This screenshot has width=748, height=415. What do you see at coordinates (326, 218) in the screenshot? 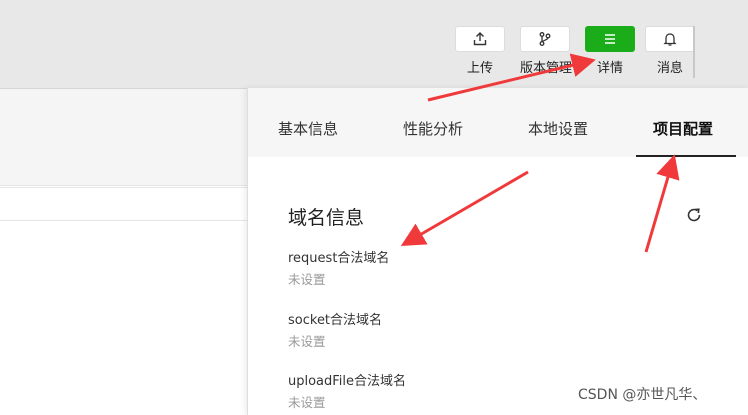
I see `section-title: 域名信息` at bounding box center [326, 218].